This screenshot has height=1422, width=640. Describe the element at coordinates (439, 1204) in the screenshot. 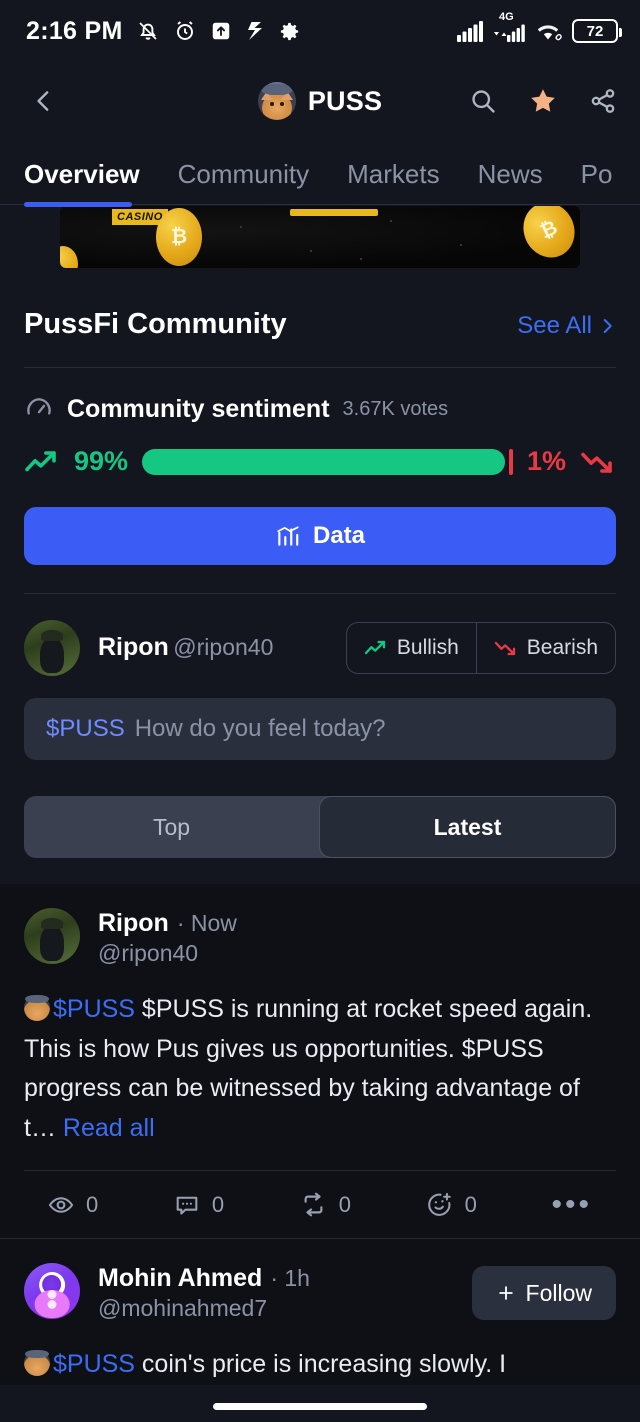

I see `add-reaction-icon` at that location.